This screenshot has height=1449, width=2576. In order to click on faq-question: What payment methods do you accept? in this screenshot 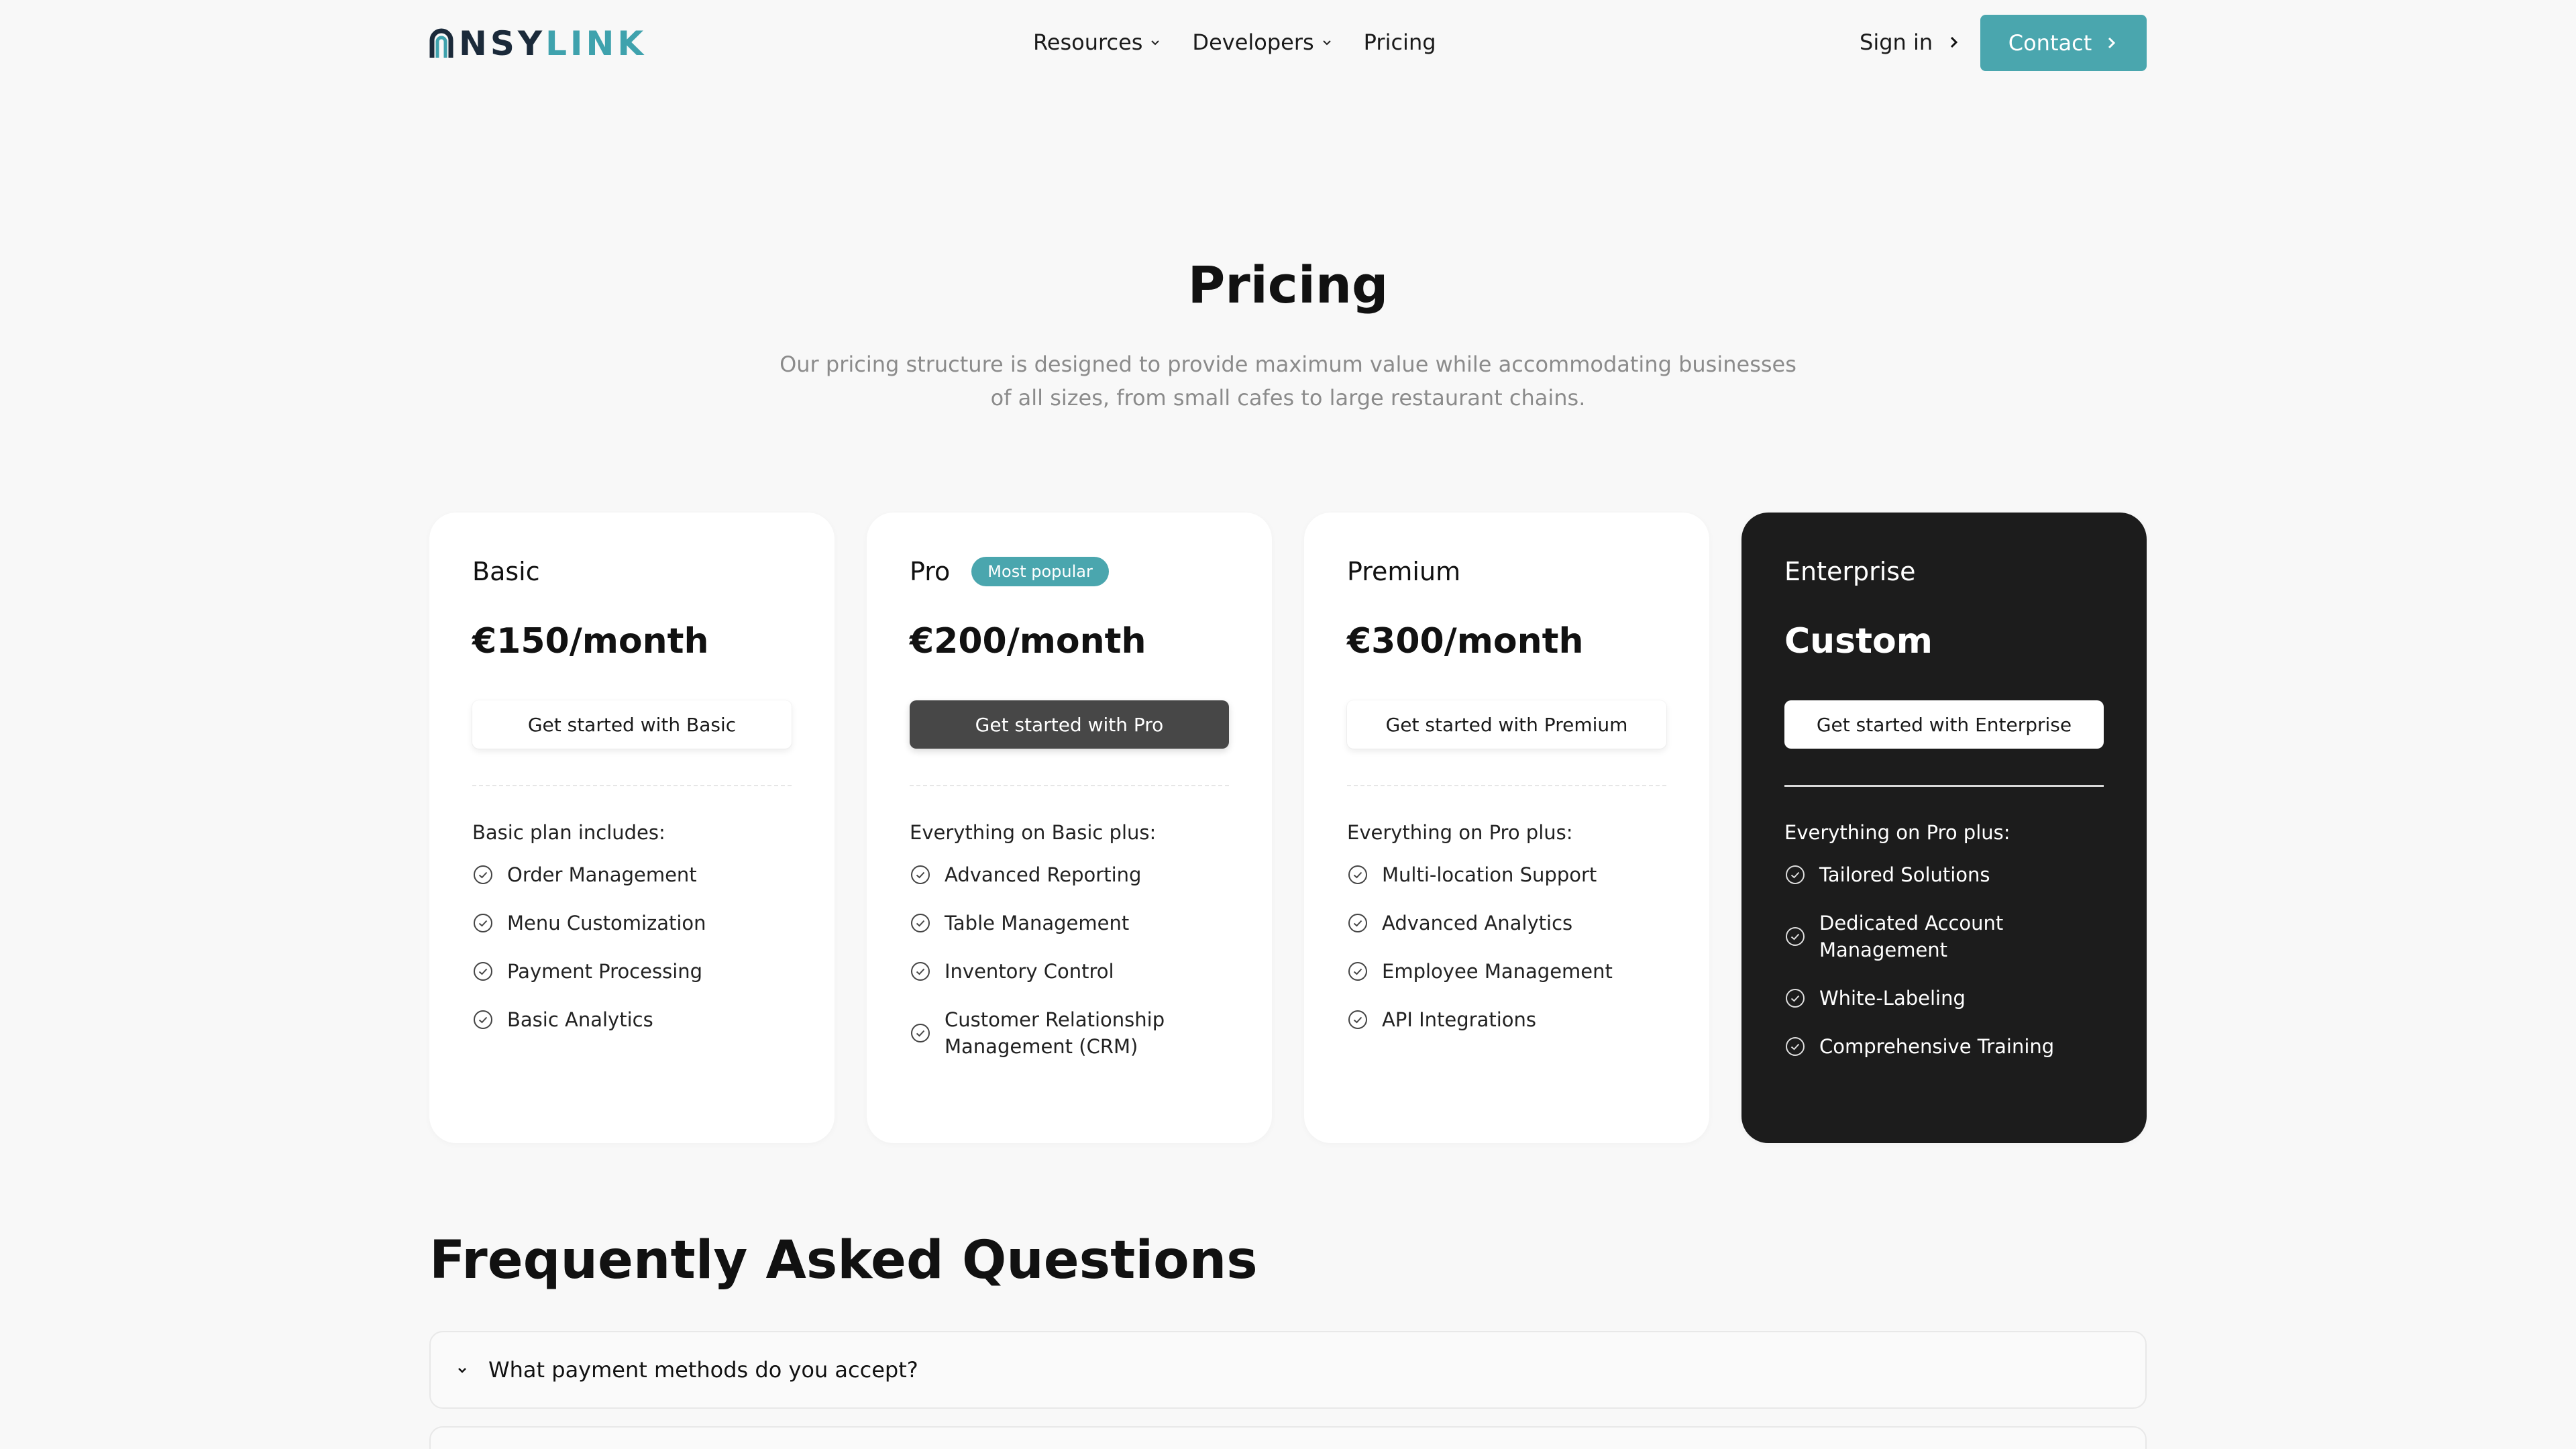, I will do `click(703, 1370)`.